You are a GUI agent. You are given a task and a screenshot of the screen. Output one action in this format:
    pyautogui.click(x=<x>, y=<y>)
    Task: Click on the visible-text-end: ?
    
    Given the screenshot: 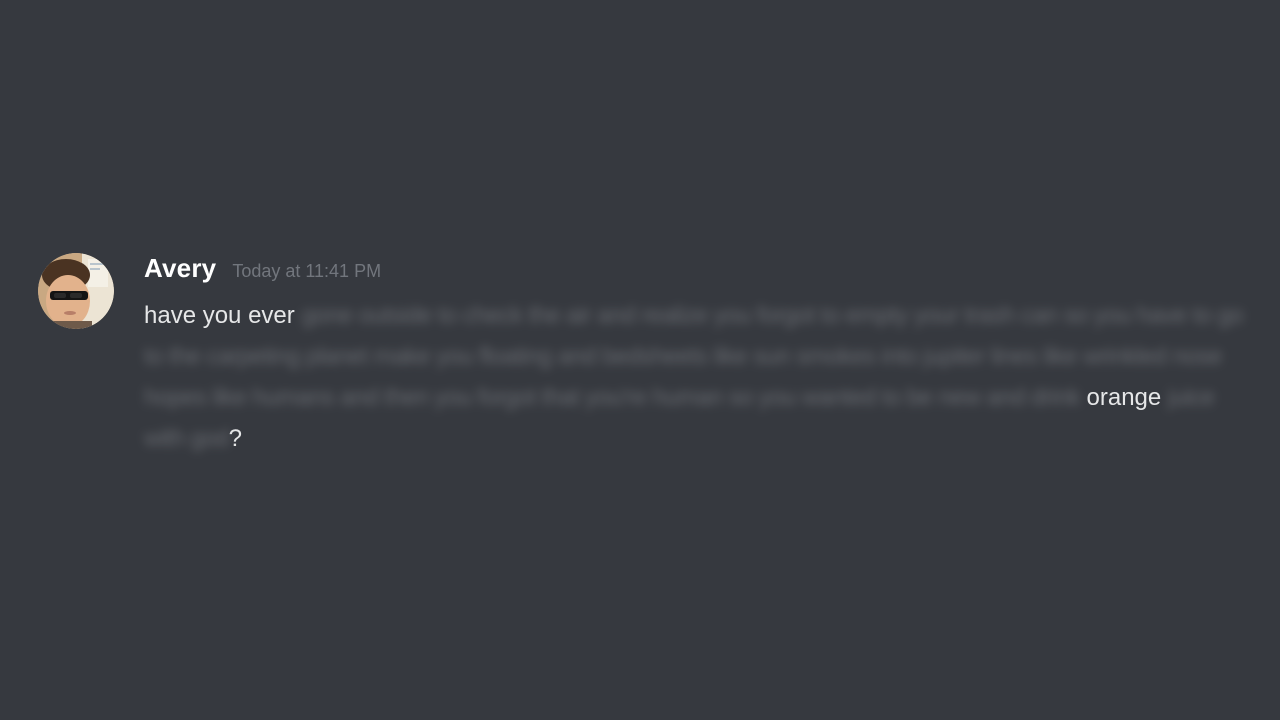 What is the action you would take?
    pyautogui.click(x=235, y=438)
    